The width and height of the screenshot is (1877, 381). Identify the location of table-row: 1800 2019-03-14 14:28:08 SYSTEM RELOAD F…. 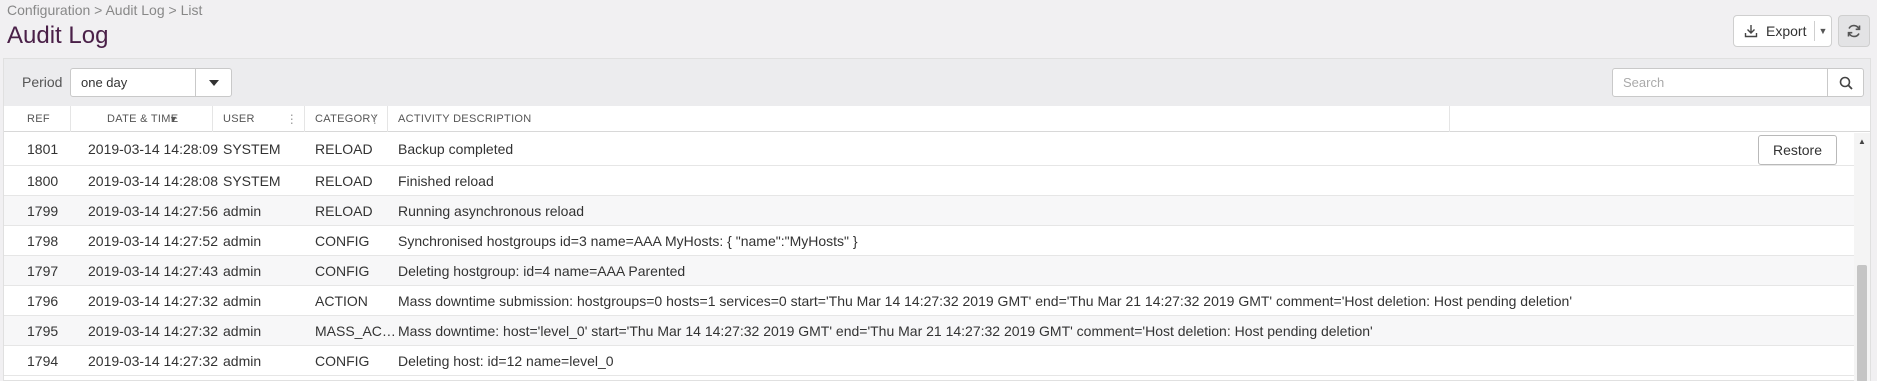
(929, 181).